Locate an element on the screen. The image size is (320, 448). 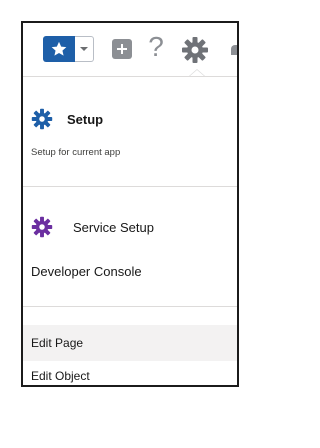
setup-subtitle: Setup for current app is located at coordinates (76, 152).